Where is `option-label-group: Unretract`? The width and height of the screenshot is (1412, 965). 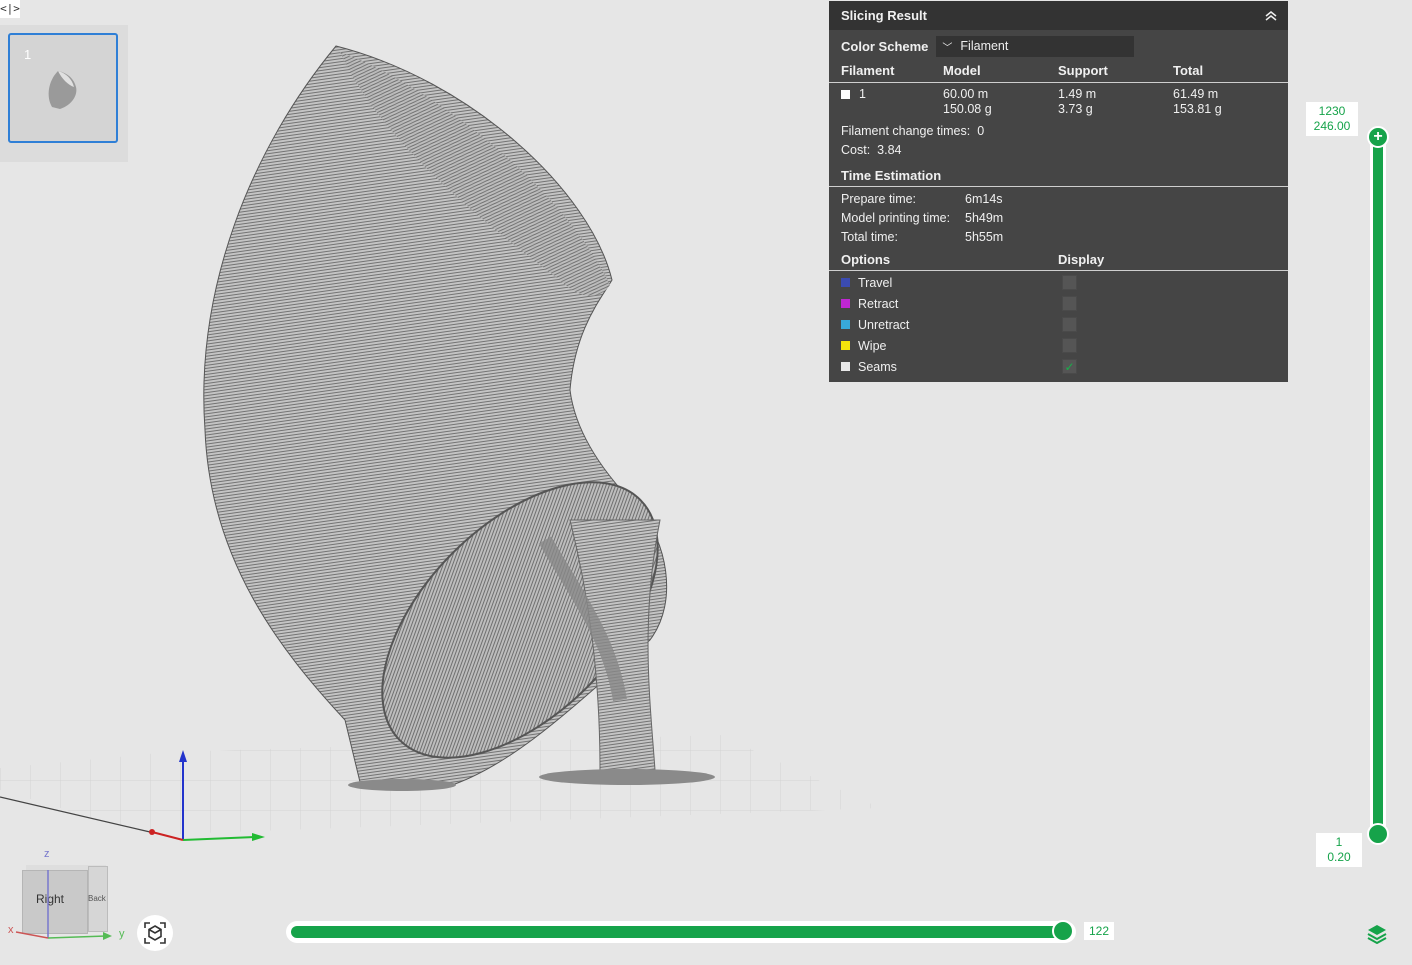 option-label-group: Unretract is located at coordinates (951, 325).